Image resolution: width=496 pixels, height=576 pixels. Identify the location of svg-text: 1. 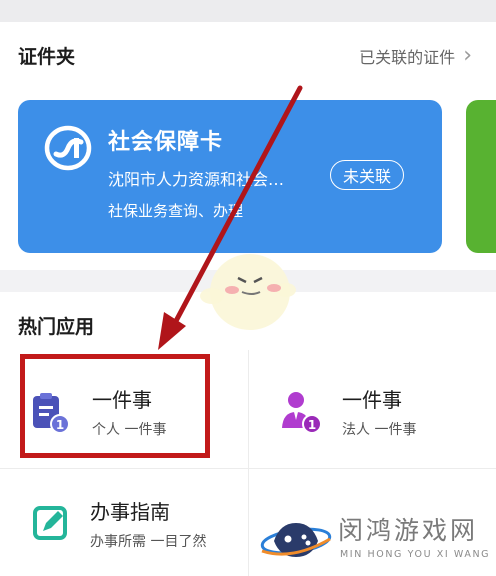
(312, 425).